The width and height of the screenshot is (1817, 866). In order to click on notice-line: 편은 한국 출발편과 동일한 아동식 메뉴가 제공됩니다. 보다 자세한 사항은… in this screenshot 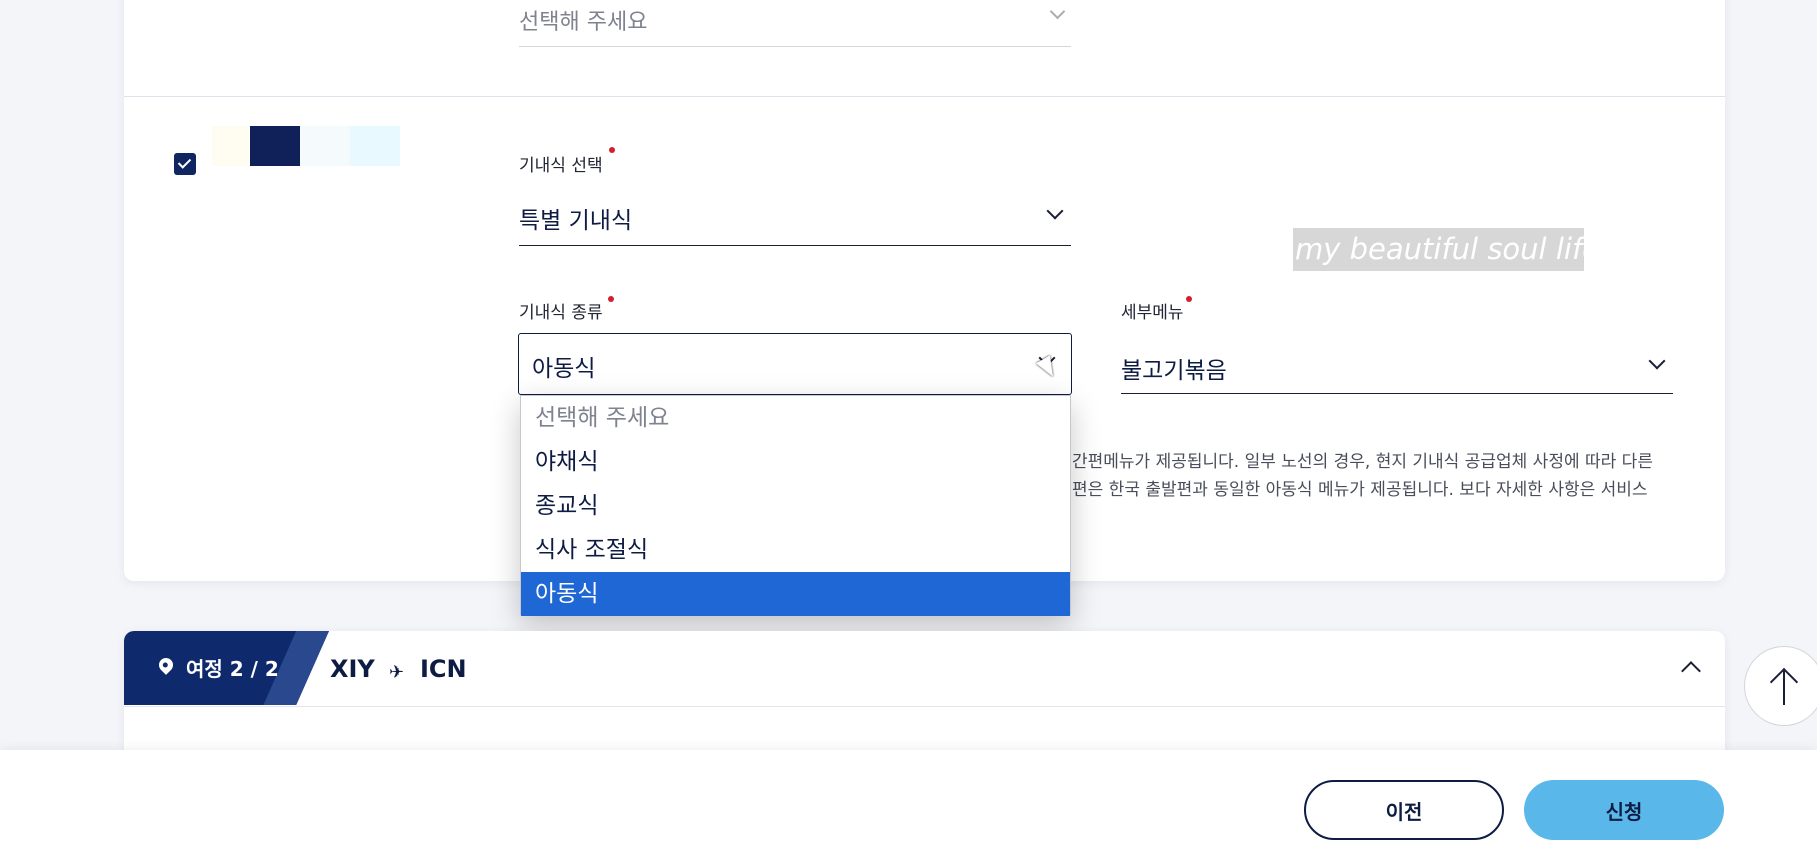, I will do `click(1360, 490)`.